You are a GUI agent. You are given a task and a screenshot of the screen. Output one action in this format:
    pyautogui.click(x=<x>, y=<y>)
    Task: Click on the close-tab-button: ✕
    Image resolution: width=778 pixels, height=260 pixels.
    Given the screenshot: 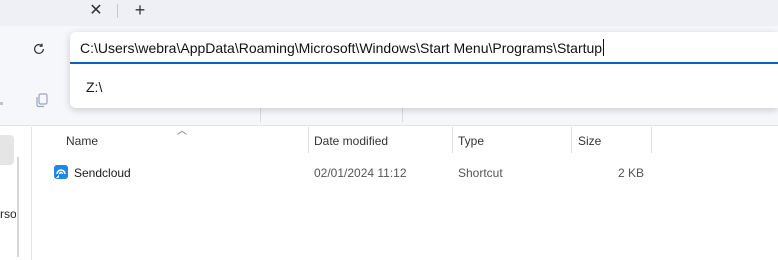 What is the action you would take?
    pyautogui.click(x=96, y=10)
    